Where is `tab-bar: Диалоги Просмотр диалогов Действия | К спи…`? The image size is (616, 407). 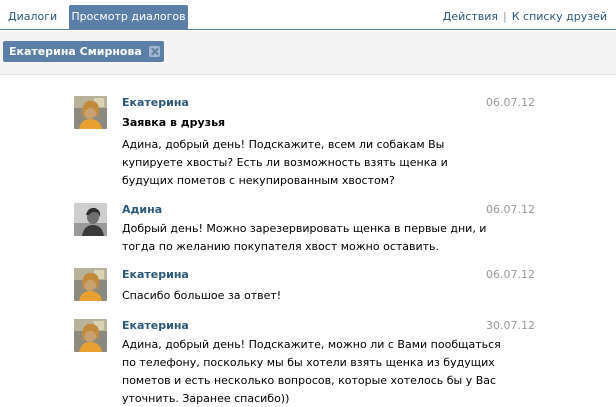
tab-bar: Диалоги Просмотр диалогов Действия | К спи… is located at coordinates (308, 15).